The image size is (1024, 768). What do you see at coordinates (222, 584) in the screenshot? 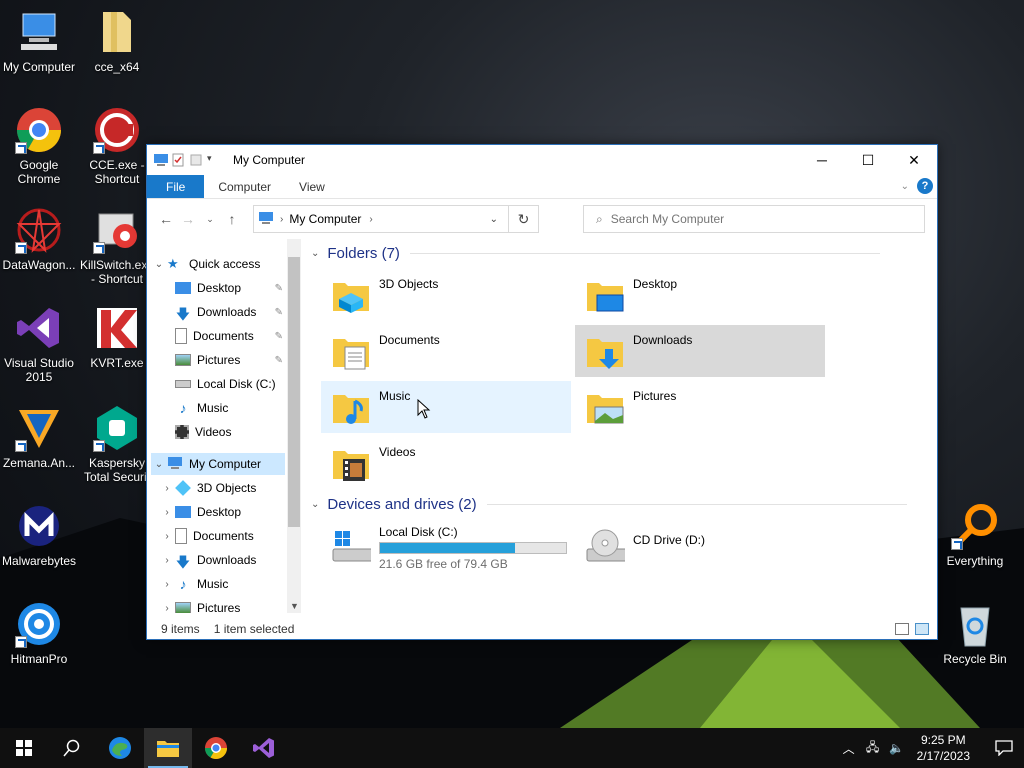
I see `nav-item-music: › ♪ Music` at bounding box center [222, 584].